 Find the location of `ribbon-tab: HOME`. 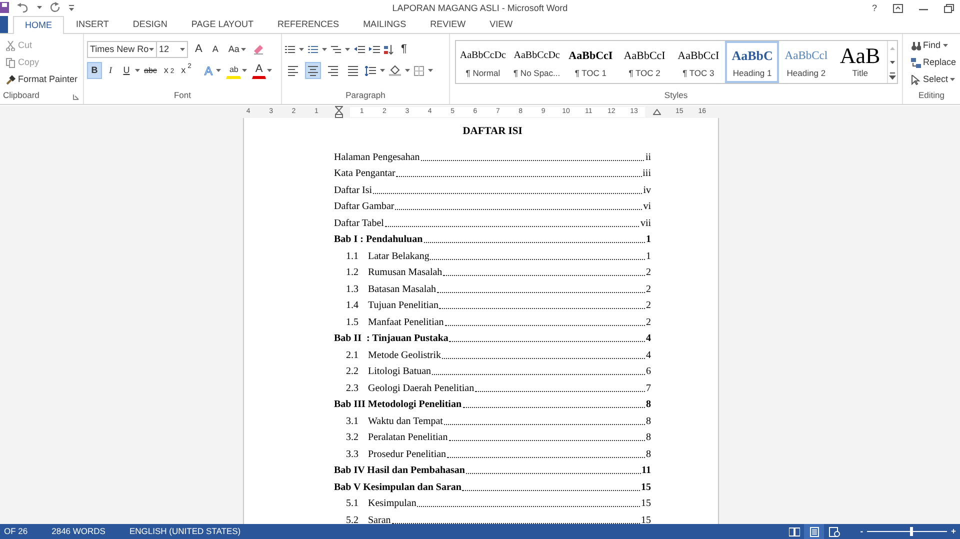

ribbon-tab: HOME is located at coordinates (38, 25).